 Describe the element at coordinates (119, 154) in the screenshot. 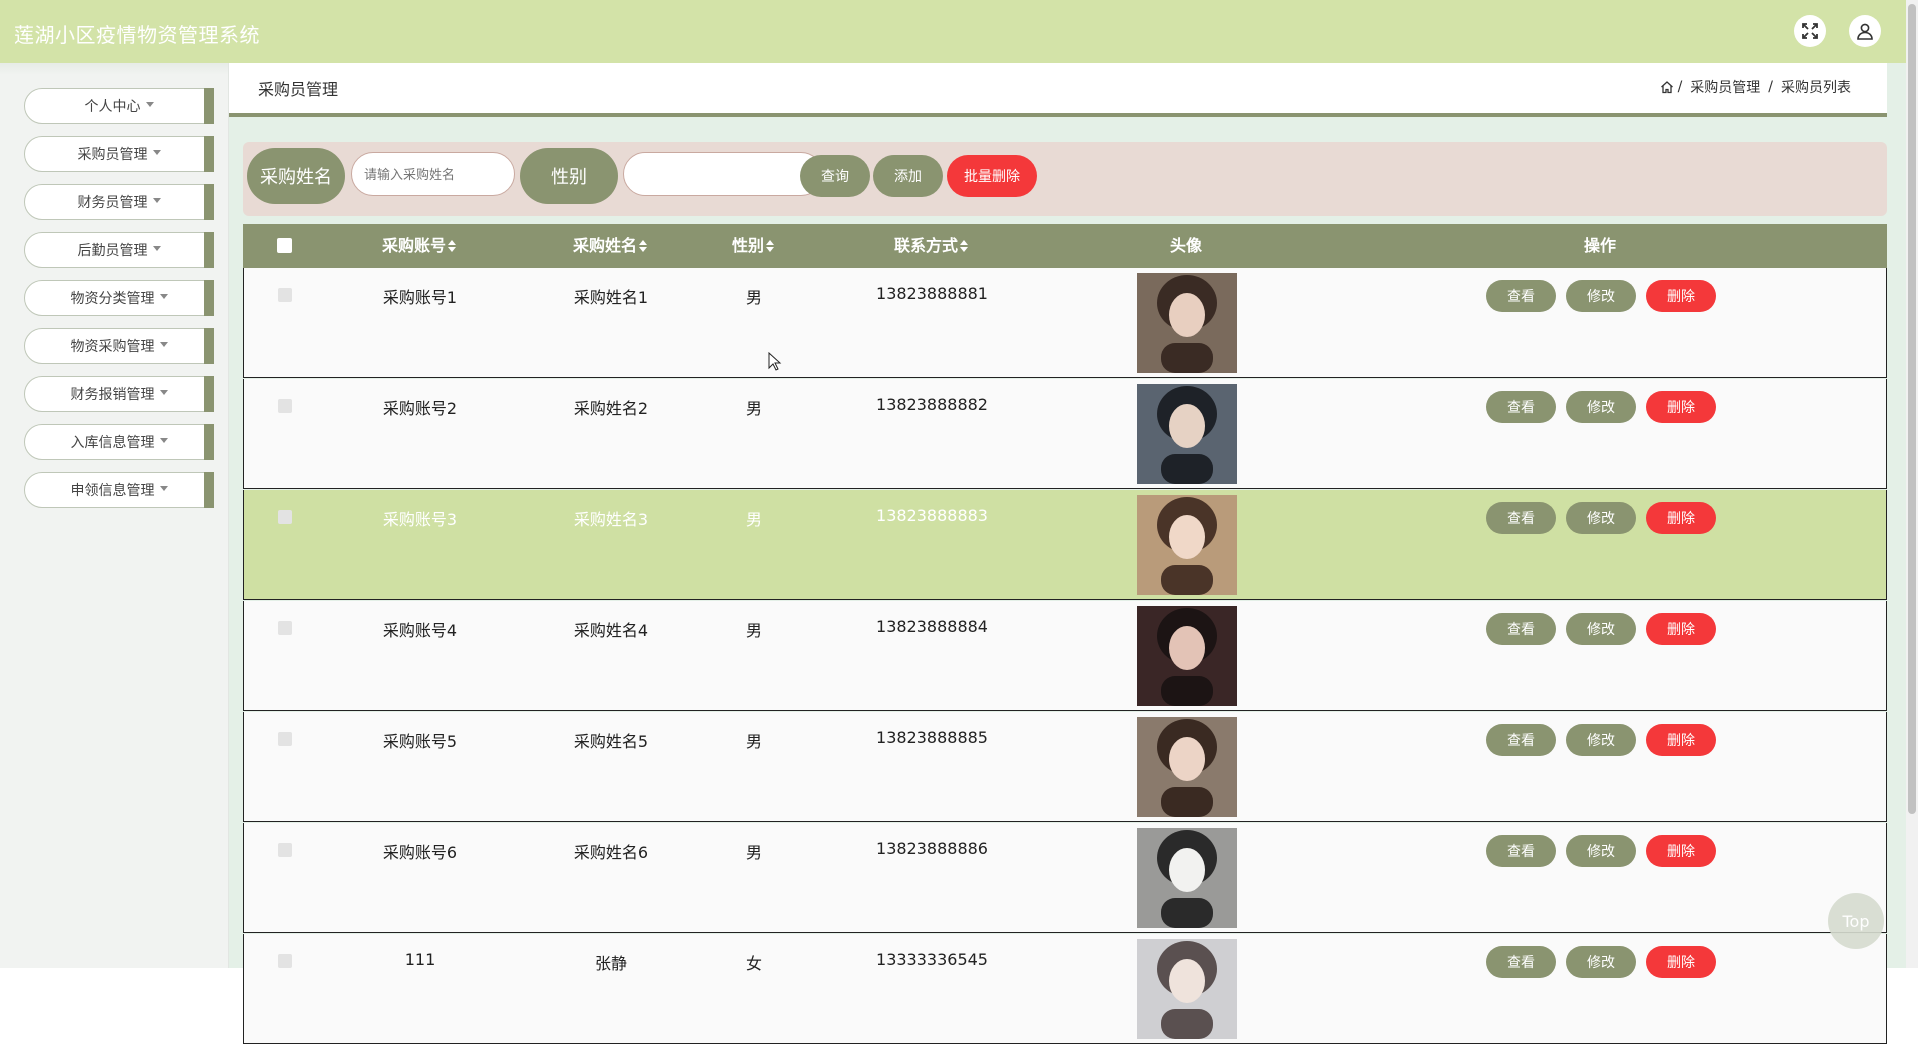

I see `sidebar-item-buyer-management: 采购员管理` at that location.